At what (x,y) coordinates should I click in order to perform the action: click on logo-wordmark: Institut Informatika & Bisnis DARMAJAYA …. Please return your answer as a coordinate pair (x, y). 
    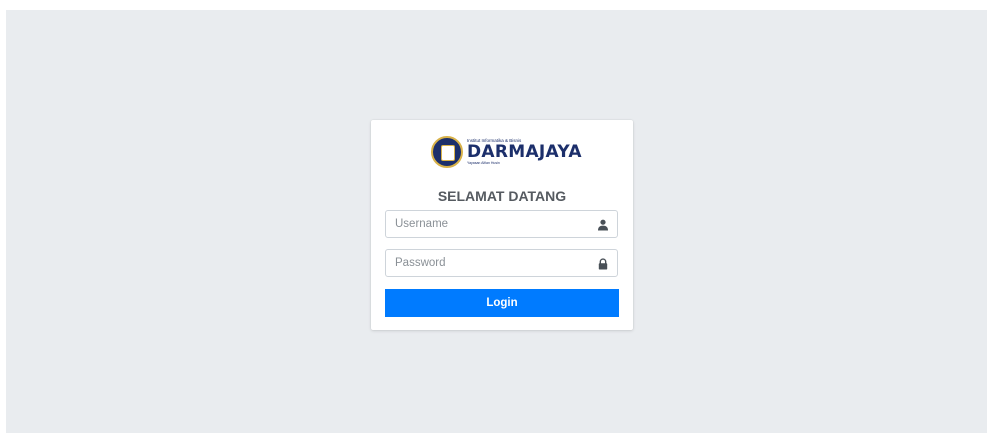
    Looking at the image, I should click on (524, 152).